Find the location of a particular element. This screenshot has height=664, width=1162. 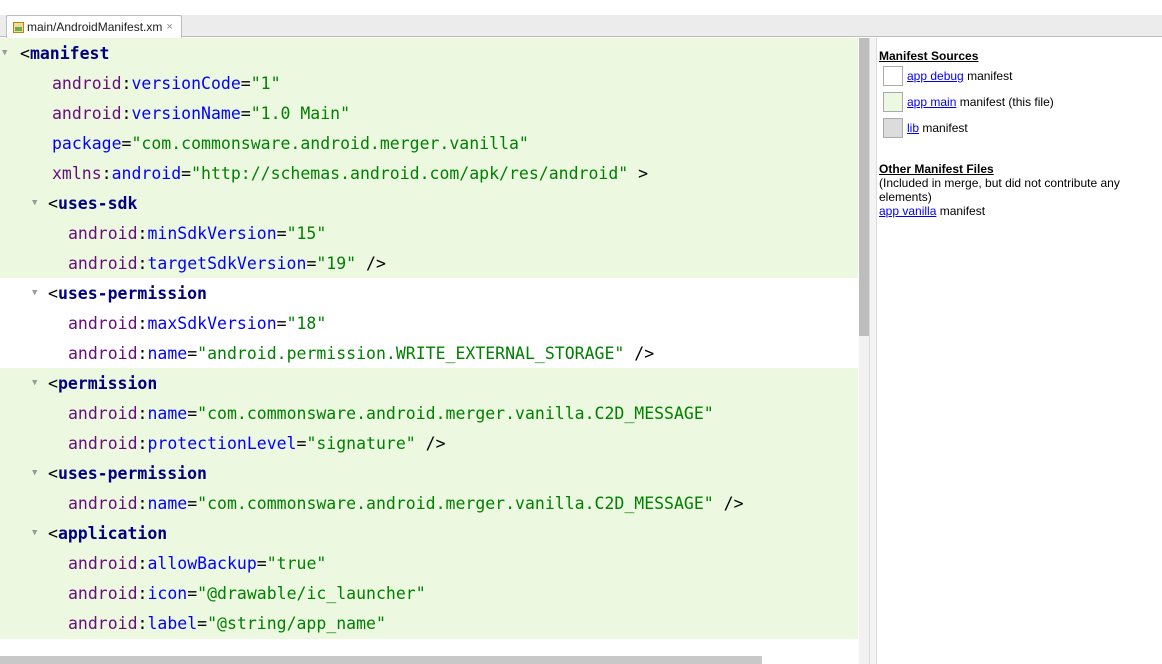

code-text: <uses-sdk is located at coordinates (92, 203).